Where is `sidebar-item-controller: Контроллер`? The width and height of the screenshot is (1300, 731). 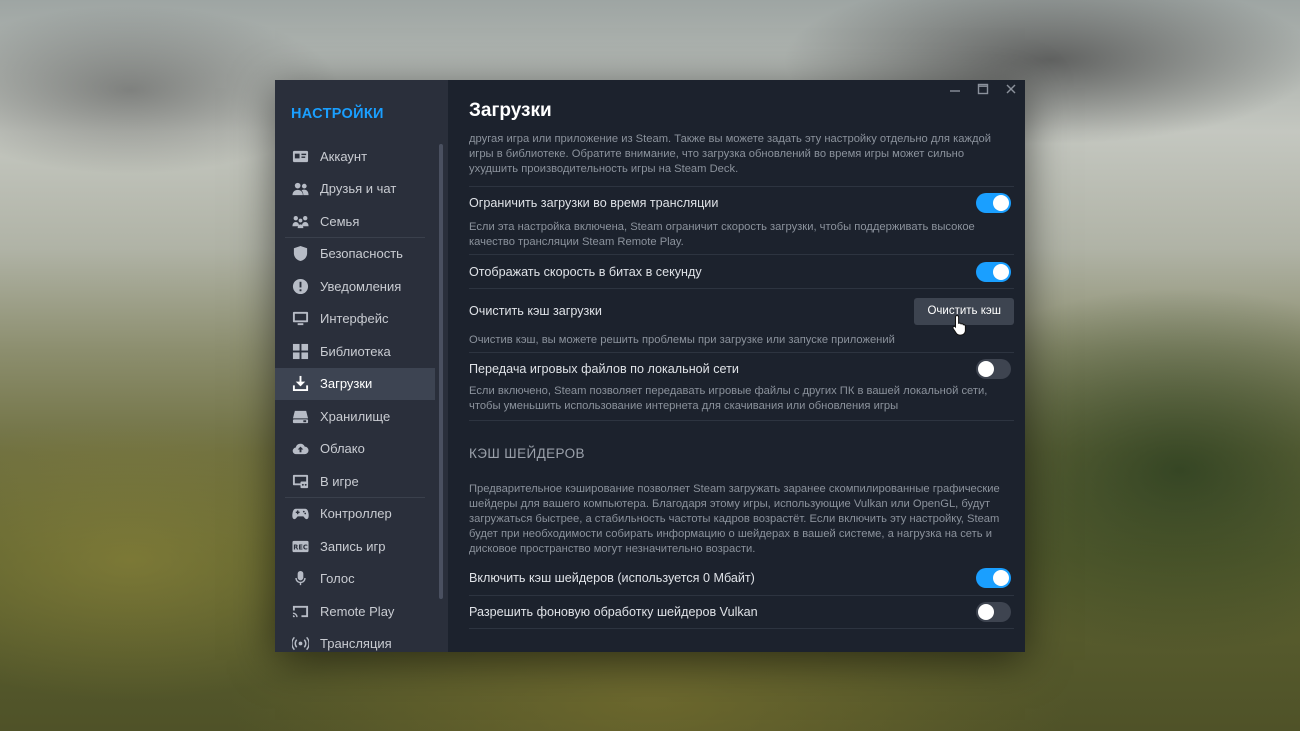
sidebar-item-controller: Контроллер is located at coordinates (355, 514).